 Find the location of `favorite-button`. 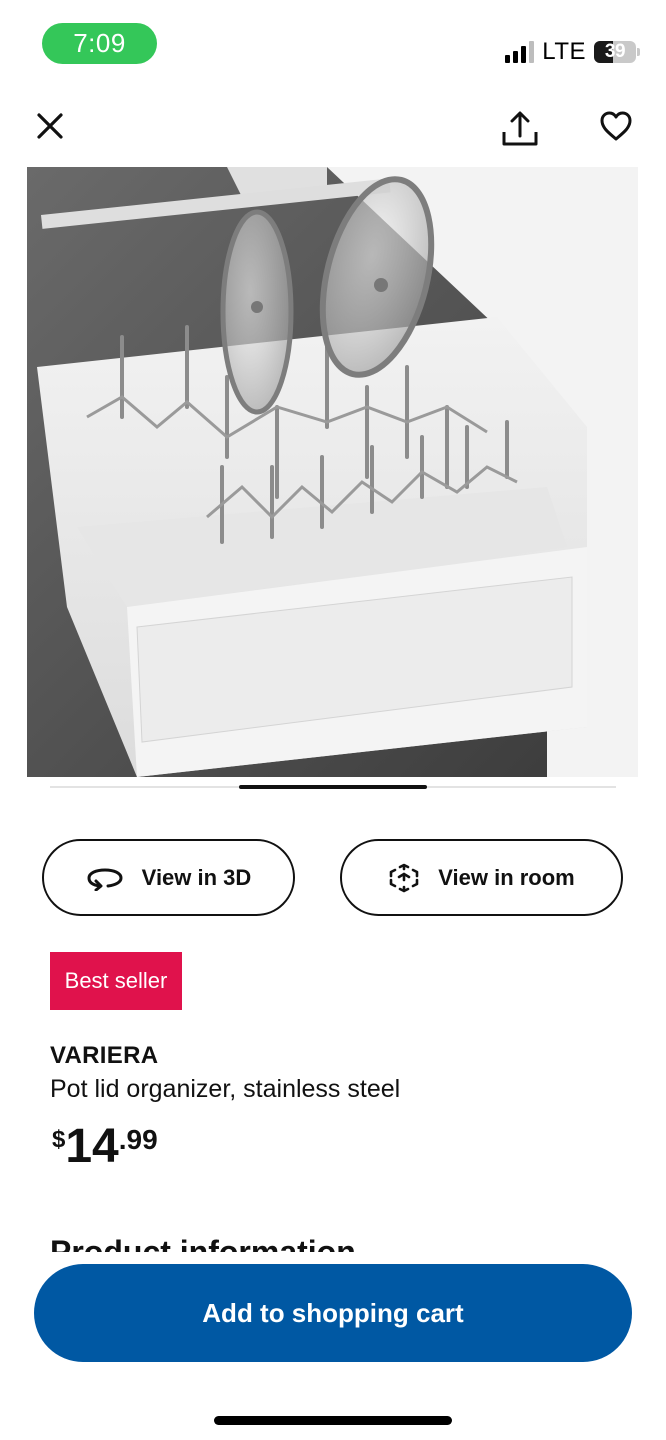

favorite-button is located at coordinates (616, 126).